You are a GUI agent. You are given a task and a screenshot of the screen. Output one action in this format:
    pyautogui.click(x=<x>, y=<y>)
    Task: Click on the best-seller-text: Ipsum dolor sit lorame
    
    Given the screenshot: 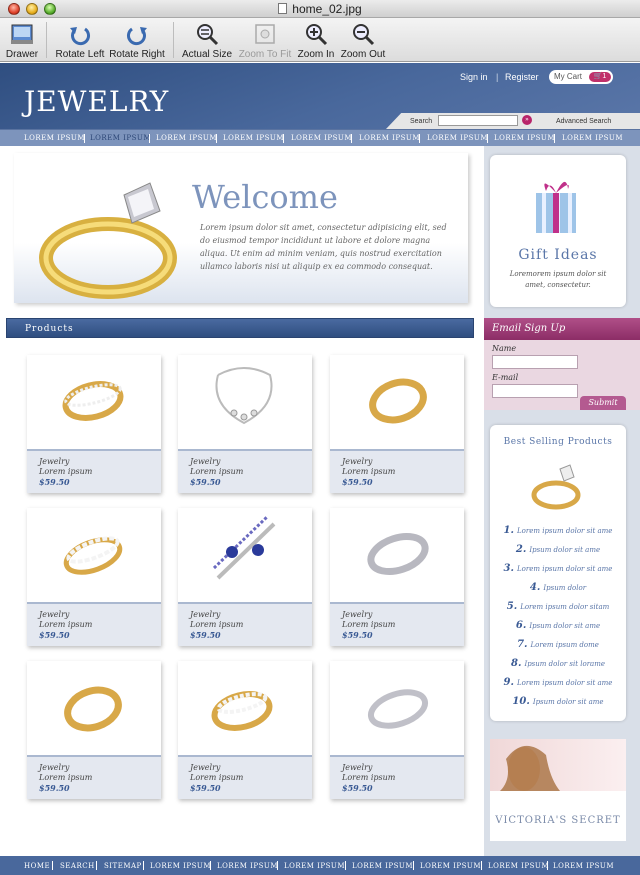 What is the action you would take?
    pyautogui.click(x=564, y=664)
    